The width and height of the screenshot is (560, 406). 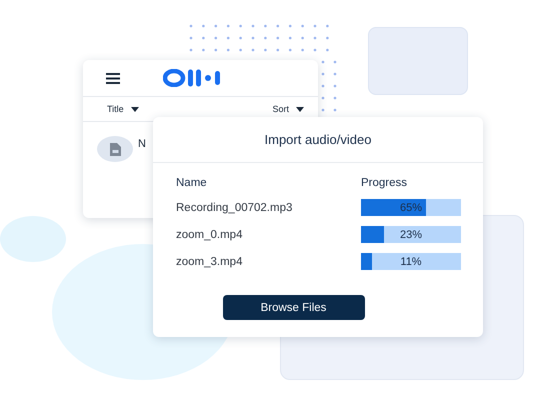 What do you see at coordinates (113, 78) in the screenshot?
I see `menu-icon` at bounding box center [113, 78].